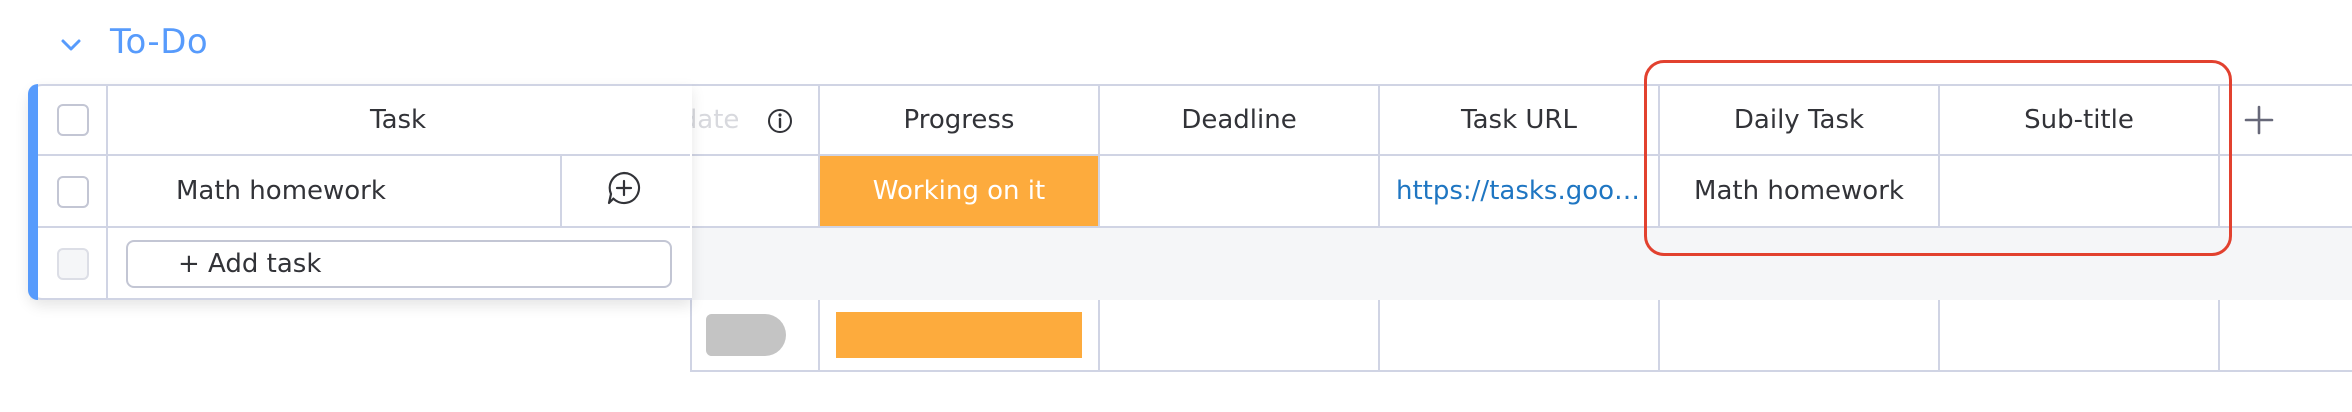  I want to click on column-header-deadline: Deadline, so click(1239, 120).